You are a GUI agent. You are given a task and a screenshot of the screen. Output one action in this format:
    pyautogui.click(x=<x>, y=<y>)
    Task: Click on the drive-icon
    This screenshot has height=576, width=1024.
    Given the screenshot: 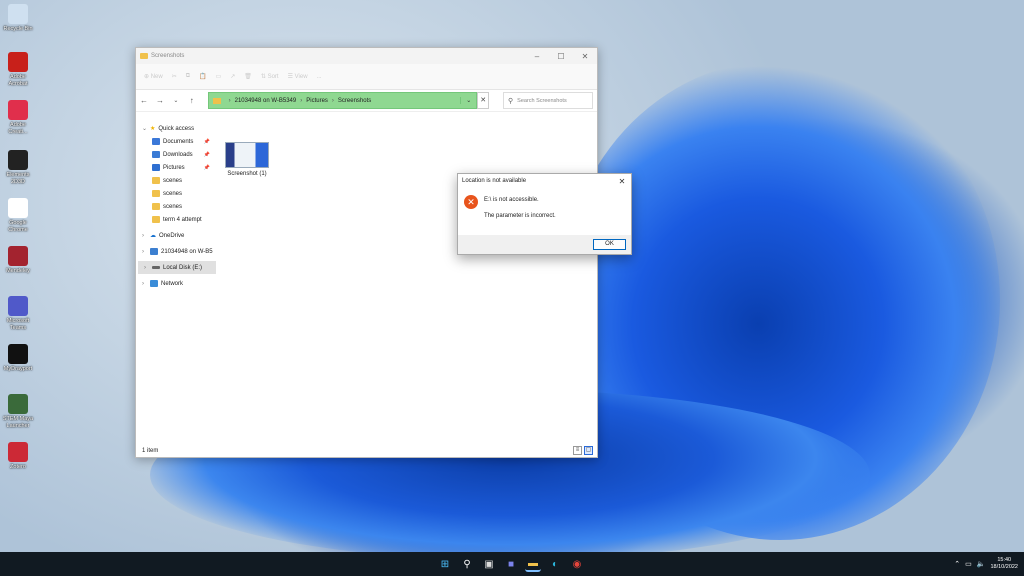 What is the action you would take?
    pyautogui.click(x=156, y=267)
    